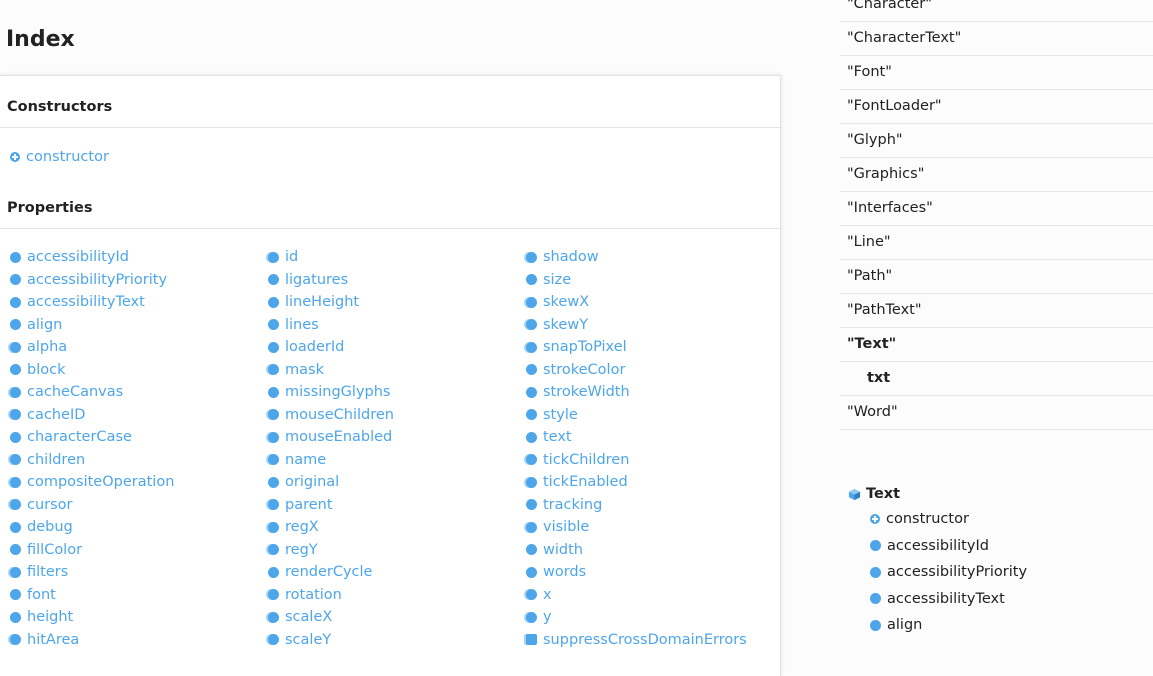 This screenshot has width=1153, height=676. What do you see at coordinates (651, 257) in the screenshot?
I see `property-link: shadow` at bounding box center [651, 257].